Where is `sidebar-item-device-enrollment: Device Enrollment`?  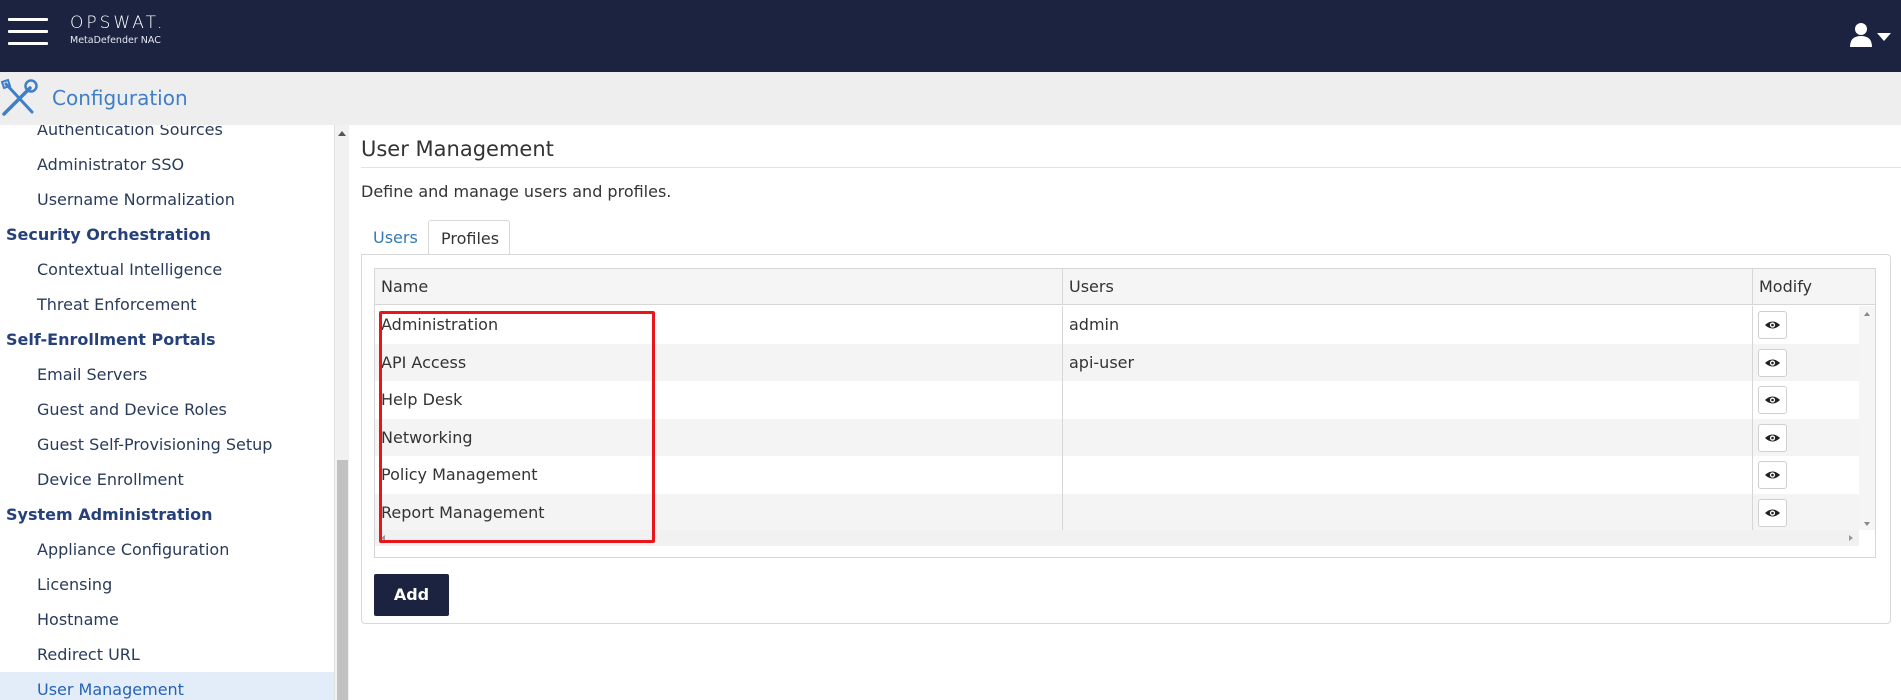
sidebar-item-device-enrollment: Device Enrollment is located at coordinates (167, 479).